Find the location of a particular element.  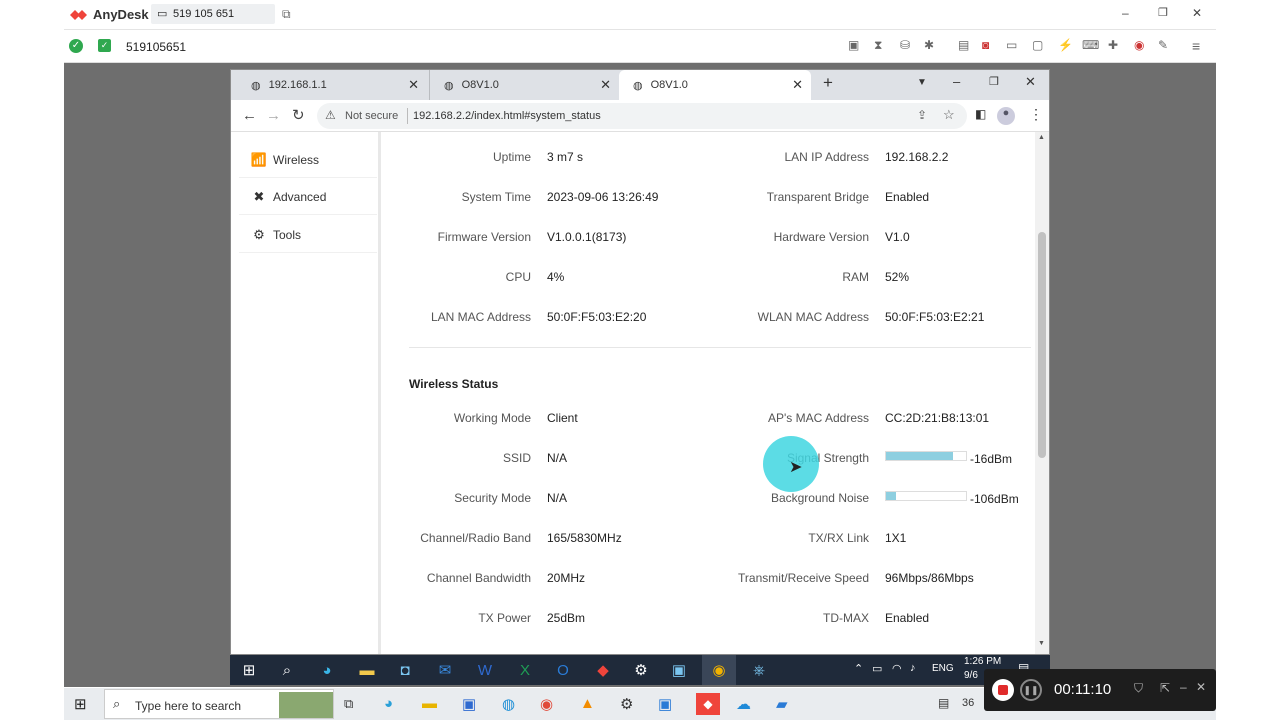

record-icon: ◉ is located at coordinates (1139, 45).